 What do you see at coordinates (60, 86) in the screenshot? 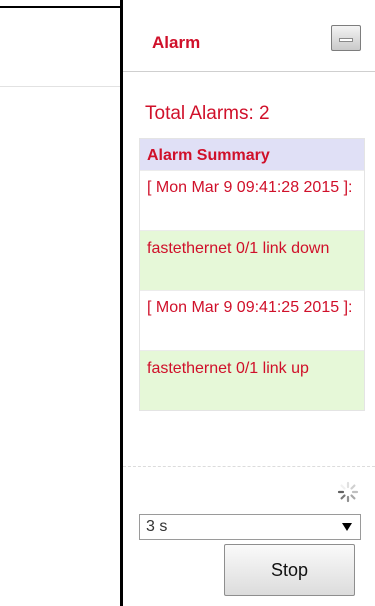
I see `main-area-separator` at bounding box center [60, 86].